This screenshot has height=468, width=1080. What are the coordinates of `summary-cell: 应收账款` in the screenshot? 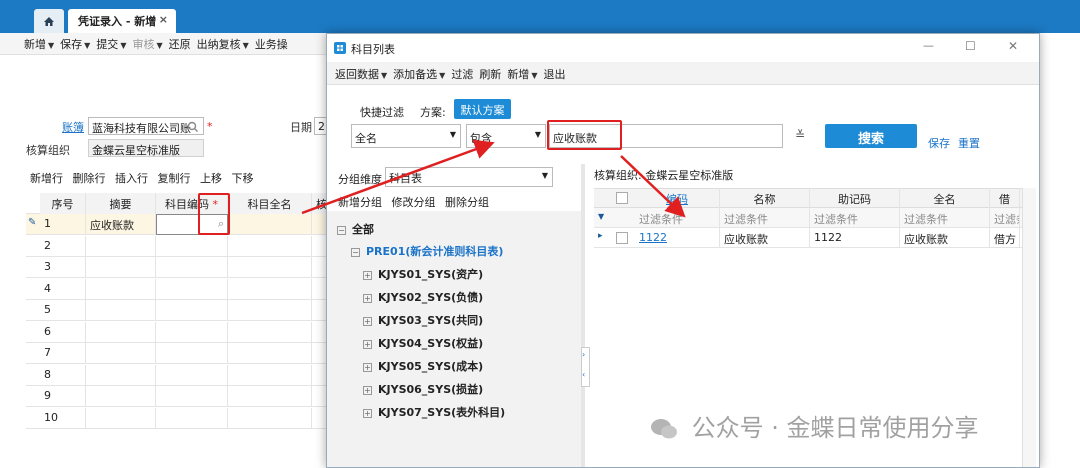 It's located at (121, 224).